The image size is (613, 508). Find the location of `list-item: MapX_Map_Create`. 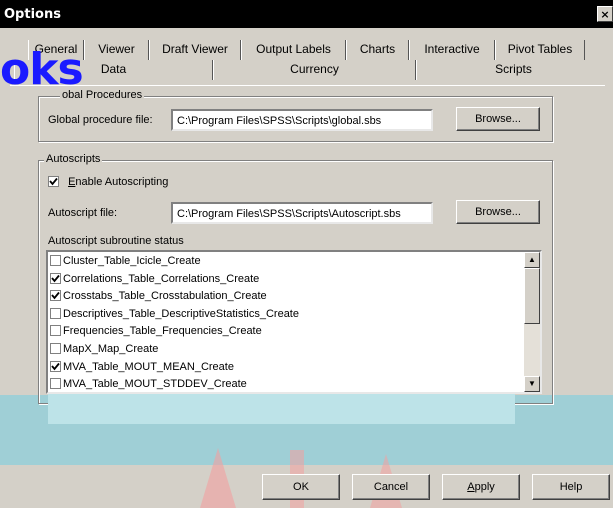

list-item: MapX_Map_Create is located at coordinates (104, 349).